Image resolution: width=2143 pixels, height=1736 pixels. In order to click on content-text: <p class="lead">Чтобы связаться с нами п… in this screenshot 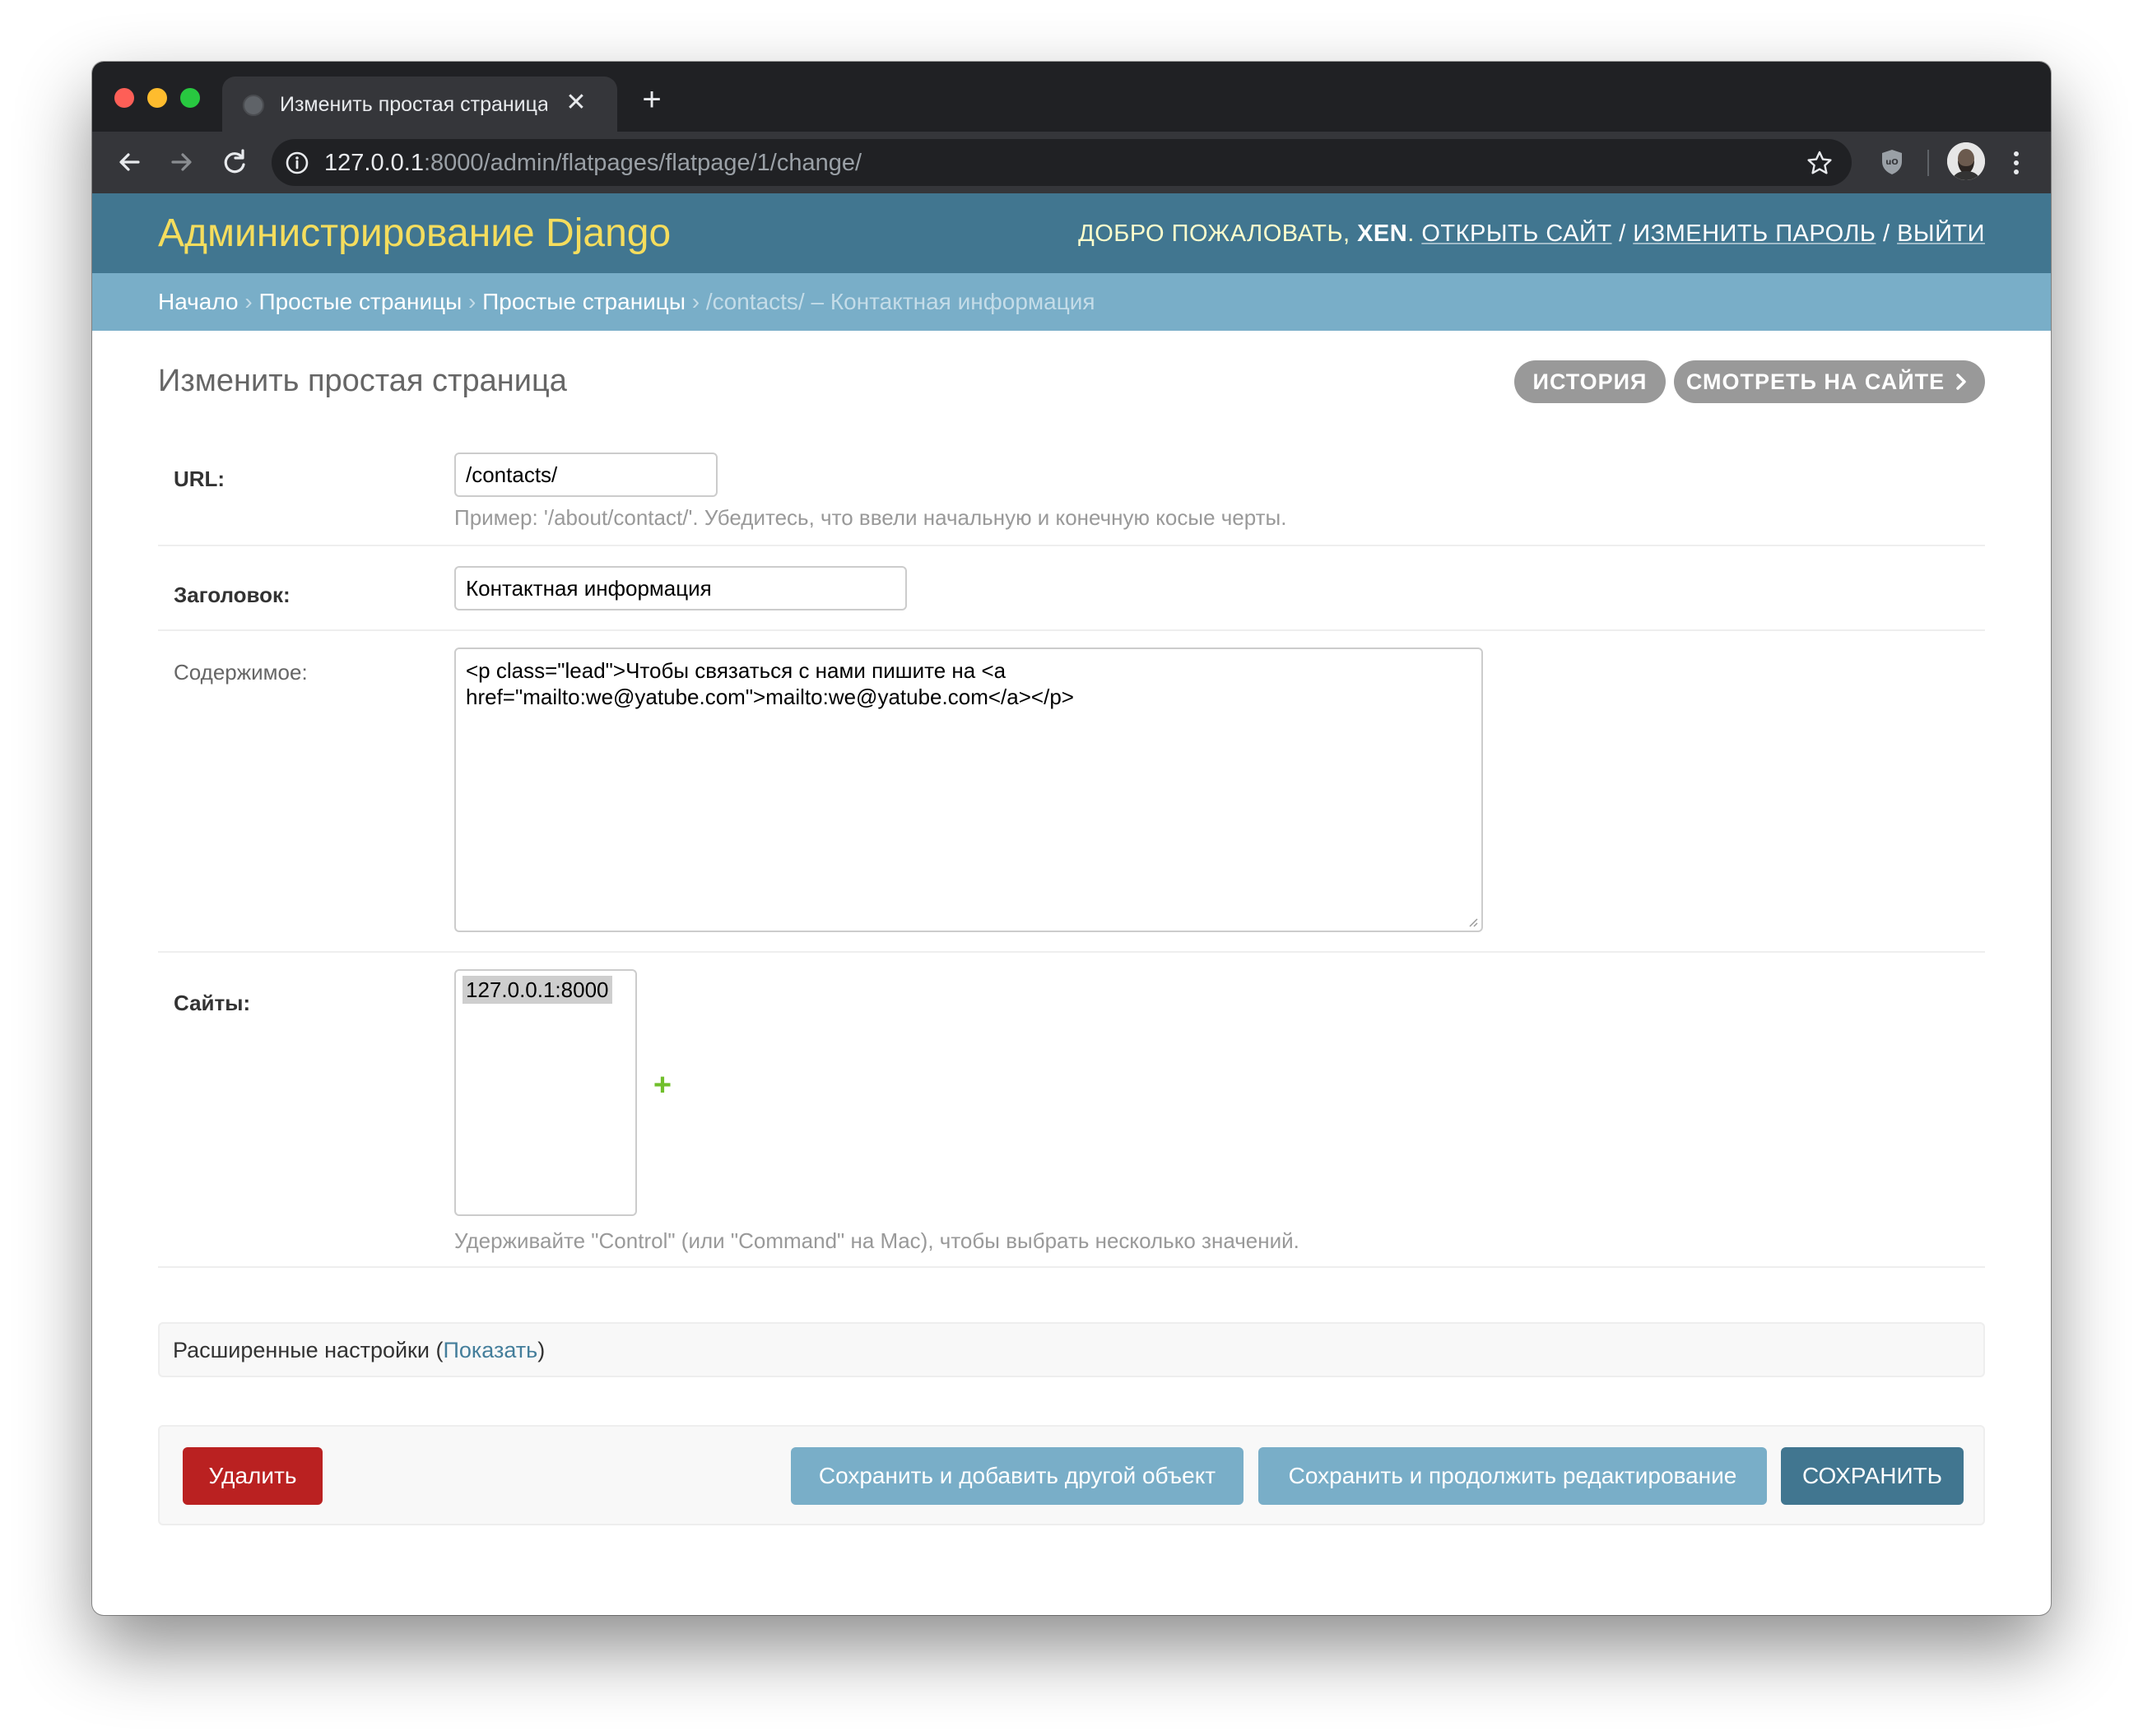, I will do `click(770, 683)`.